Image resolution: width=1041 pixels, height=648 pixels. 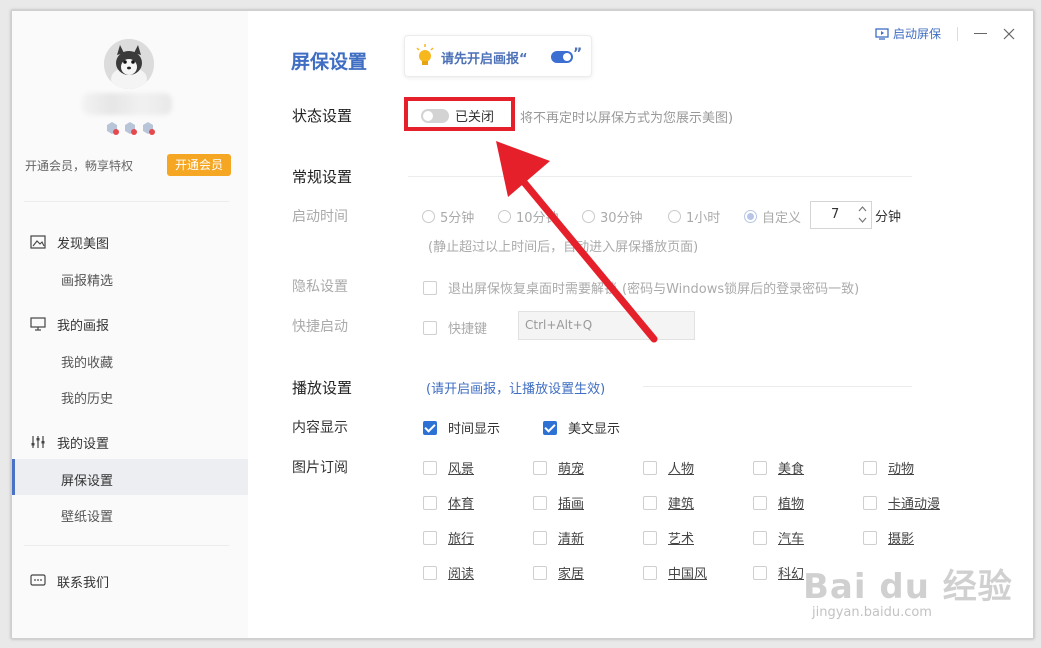 I want to click on category-label: 人物, so click(x=681, y=467).